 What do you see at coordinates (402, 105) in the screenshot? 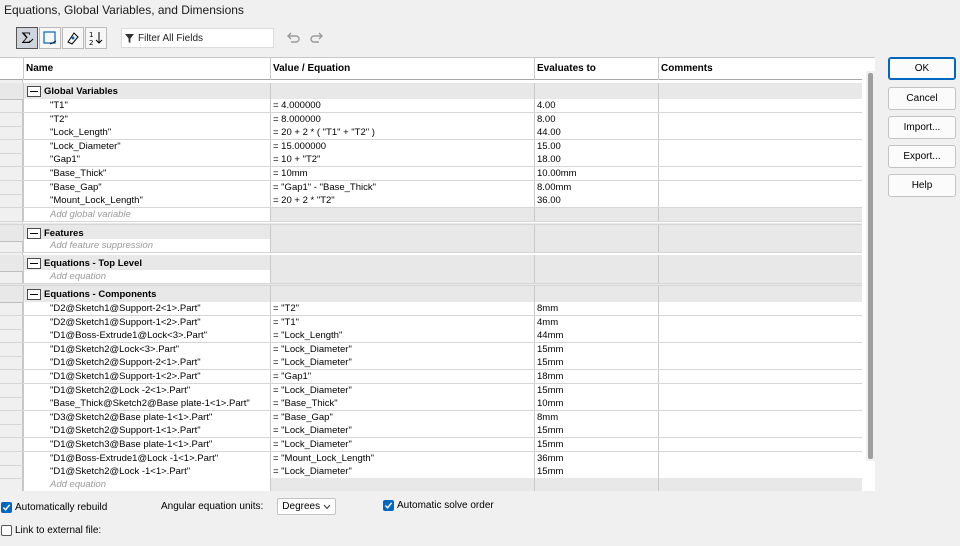
I see `equation-cell: = 4.000000` at bounding box center [402, 105].